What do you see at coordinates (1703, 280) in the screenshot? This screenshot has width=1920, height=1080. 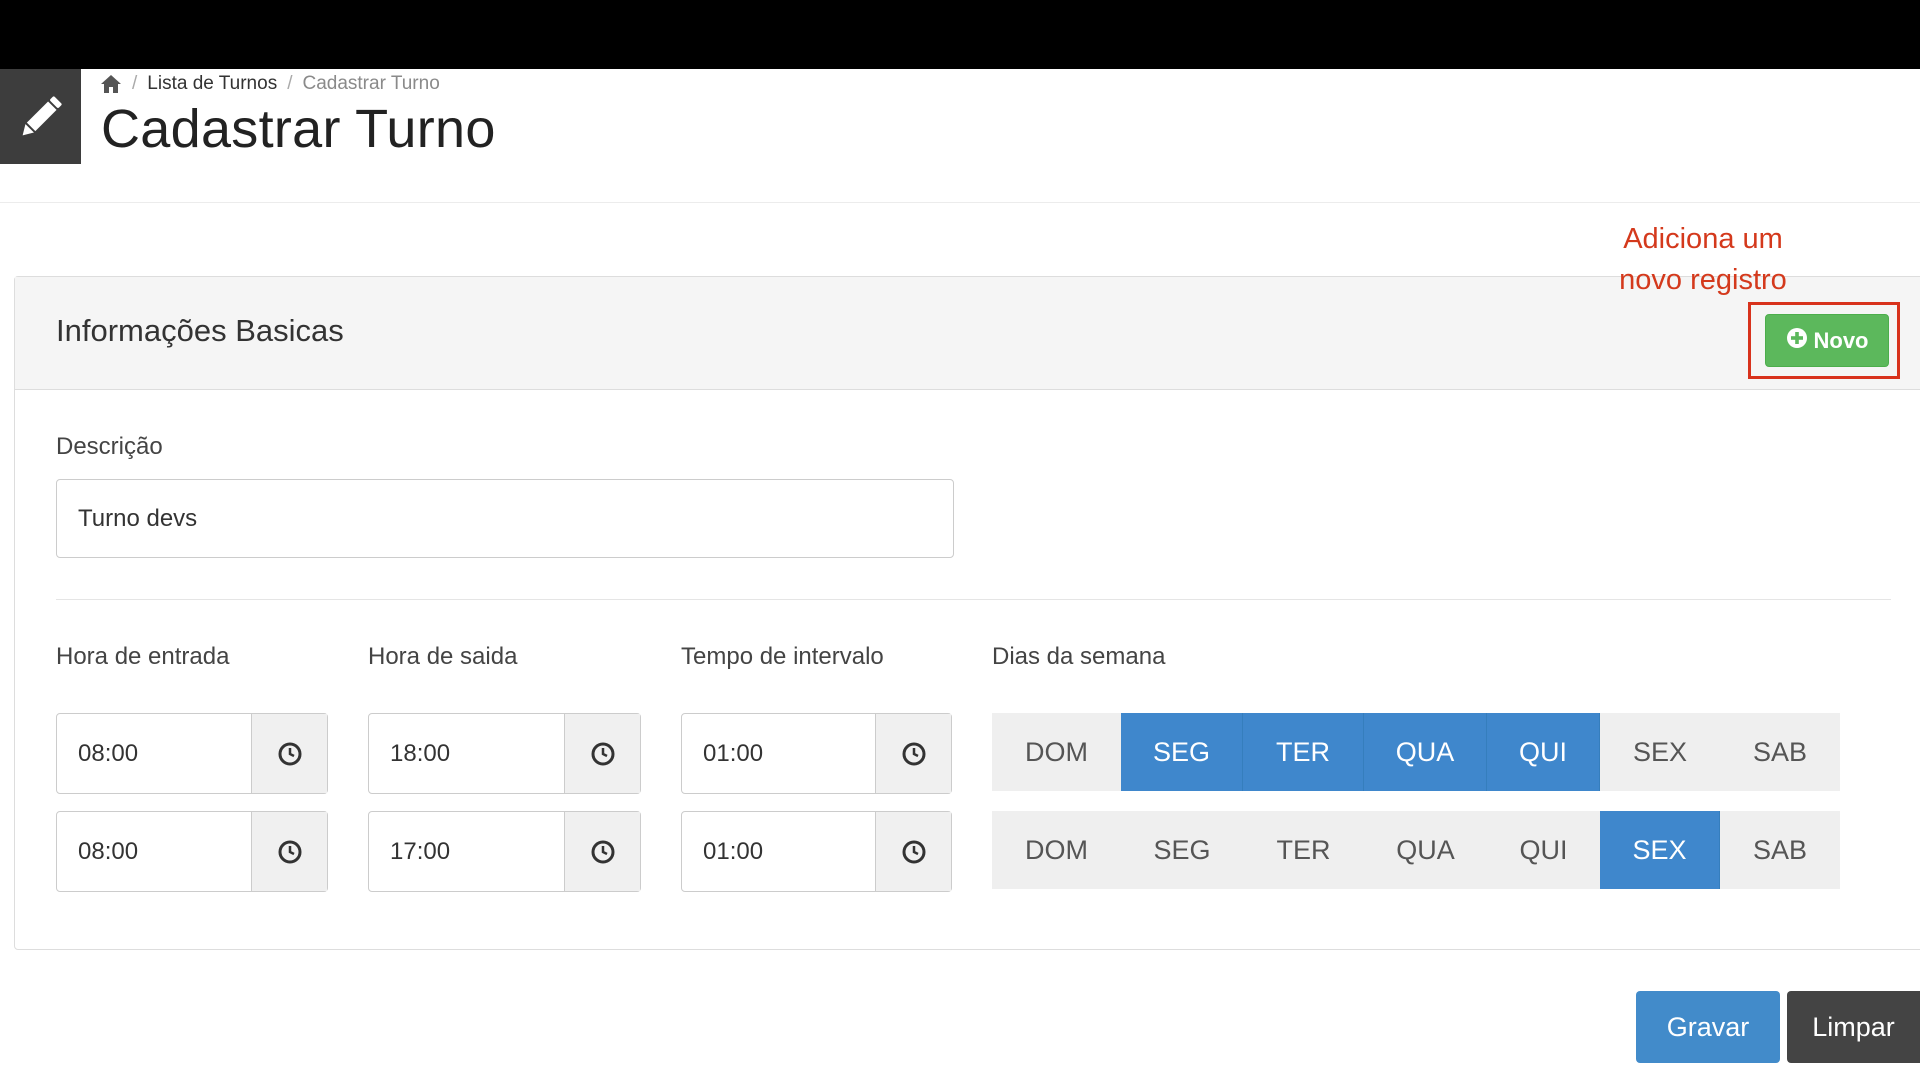 I see `annotation-line-2: novo registro` at bounding box center [1703, 280].